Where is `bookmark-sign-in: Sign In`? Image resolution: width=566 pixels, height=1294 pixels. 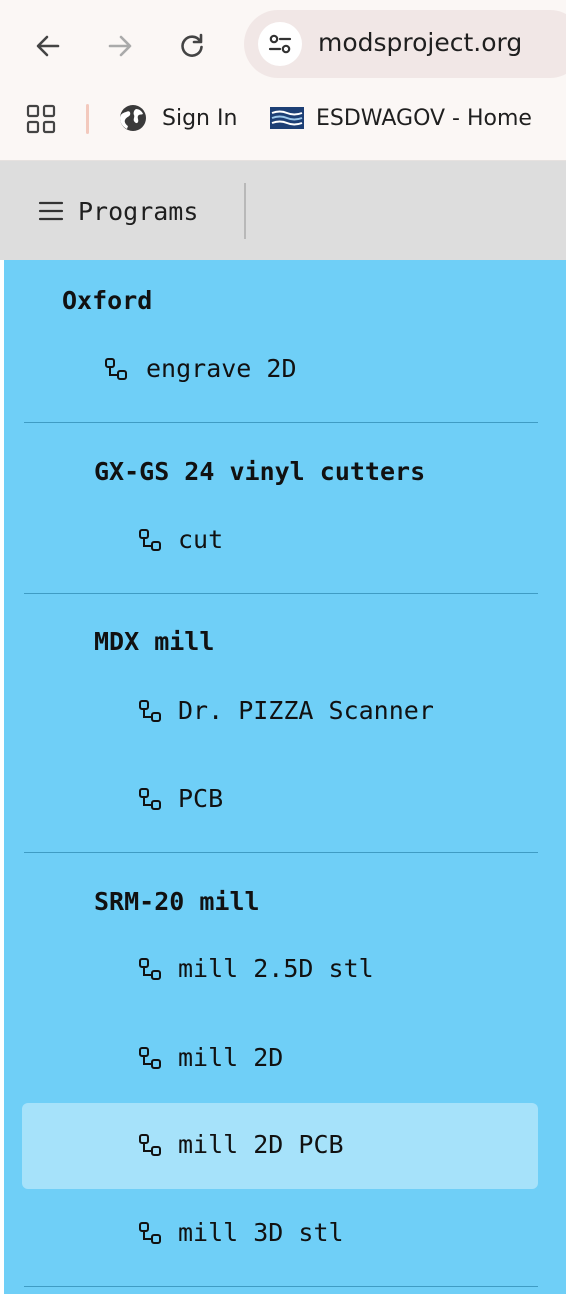
bookmark-sign-in: Sign In is located at coordinates (177, 118).